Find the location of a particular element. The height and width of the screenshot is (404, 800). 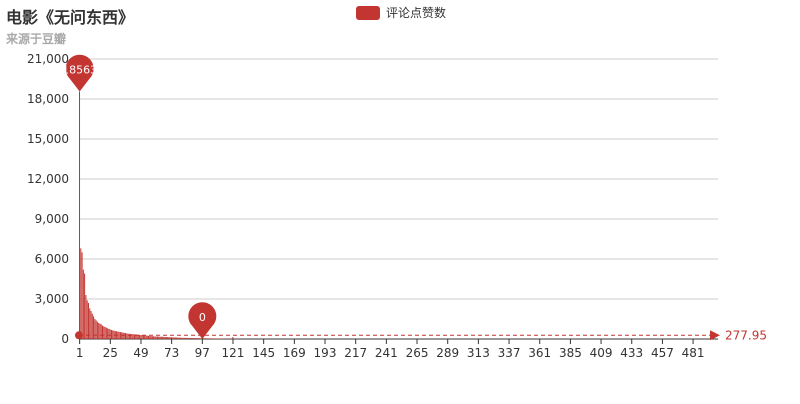

y-tick-label: 6,000 is located at coordinates (52, 259).